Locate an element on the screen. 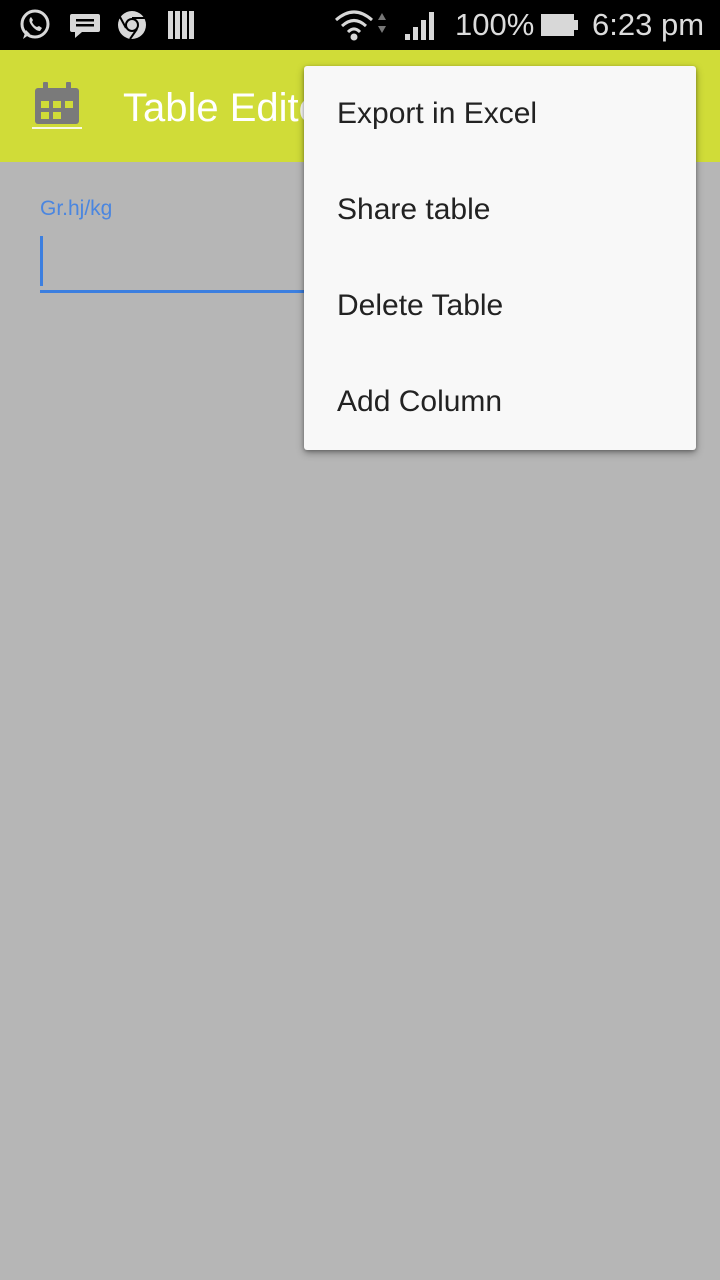  app-title: Table Editor is located at coordinates (229, 108).